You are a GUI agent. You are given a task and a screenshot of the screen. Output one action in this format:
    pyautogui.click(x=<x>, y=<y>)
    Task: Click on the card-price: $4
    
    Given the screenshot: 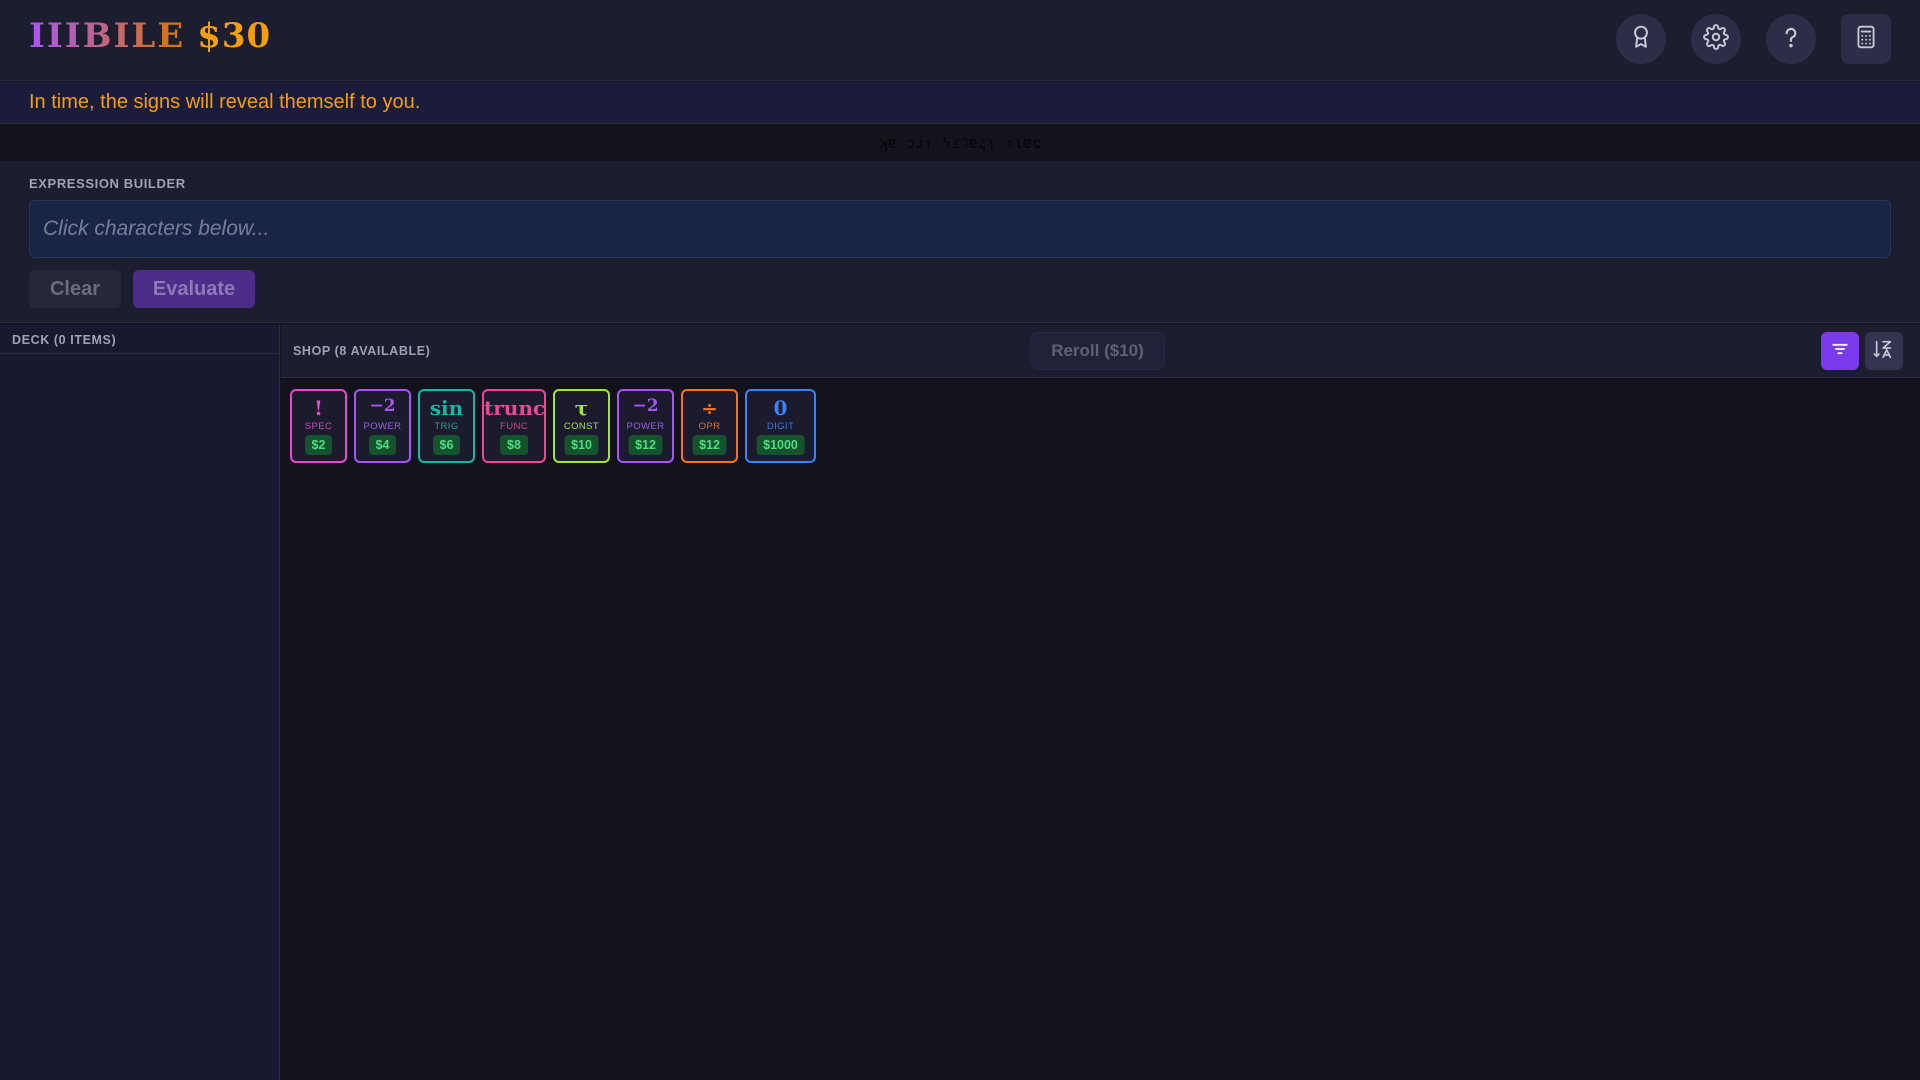 What is the action you would take?
    pyautogui.click(x=382, y=445)
    